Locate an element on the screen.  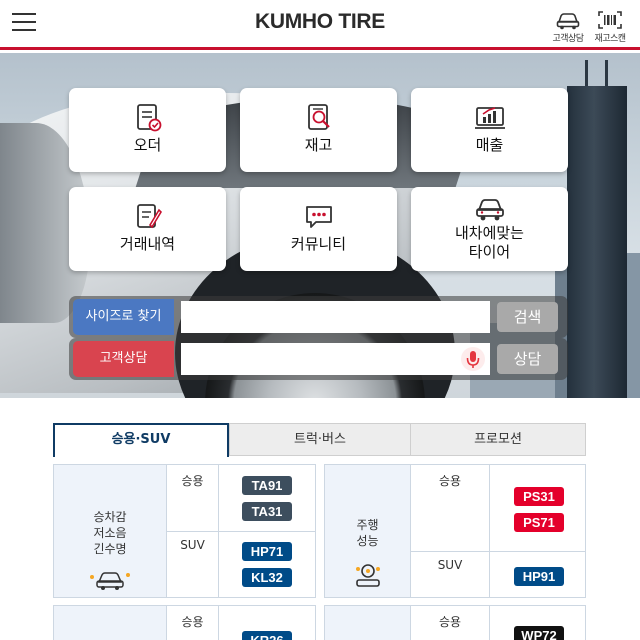
tire-model-badge: PS31 is located at coordinates (539, 496).